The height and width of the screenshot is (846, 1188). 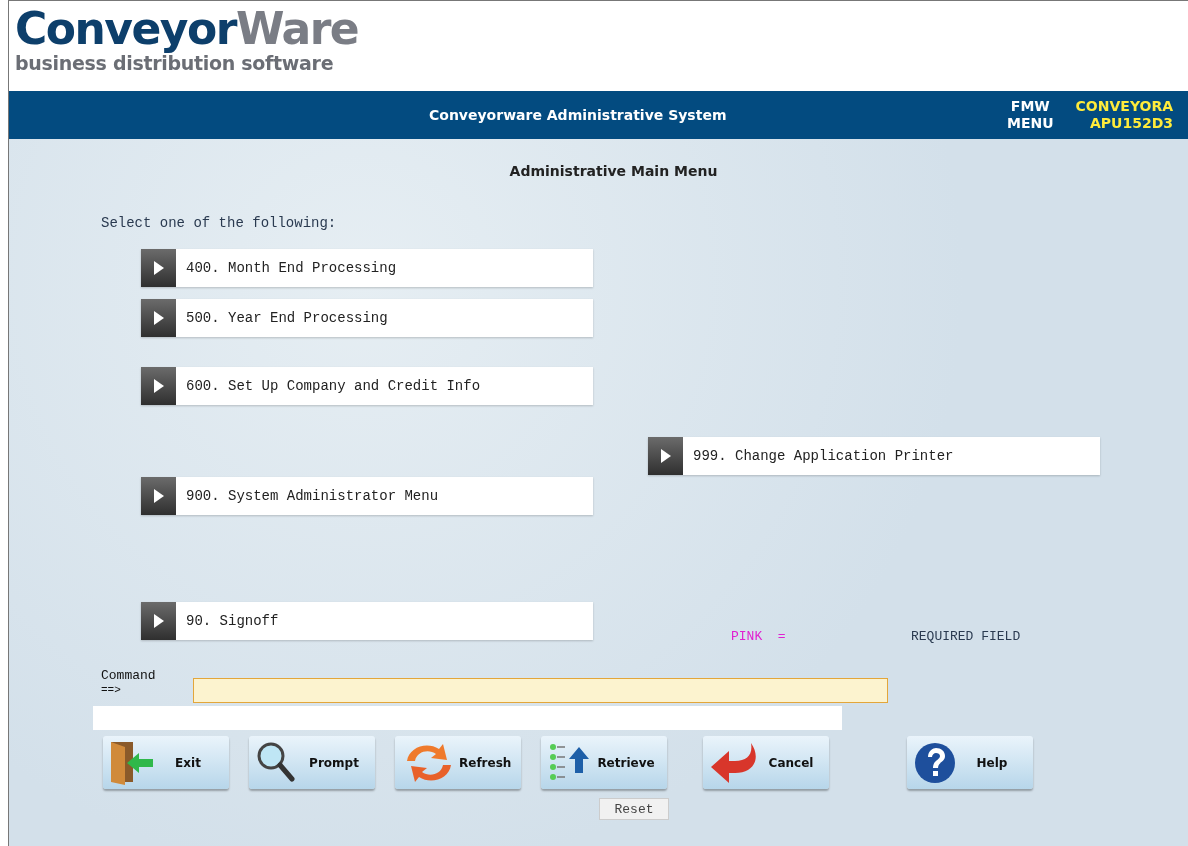 I want to click on system-id: CONVEYORA APU152D3, so click(x=1124, y=115).